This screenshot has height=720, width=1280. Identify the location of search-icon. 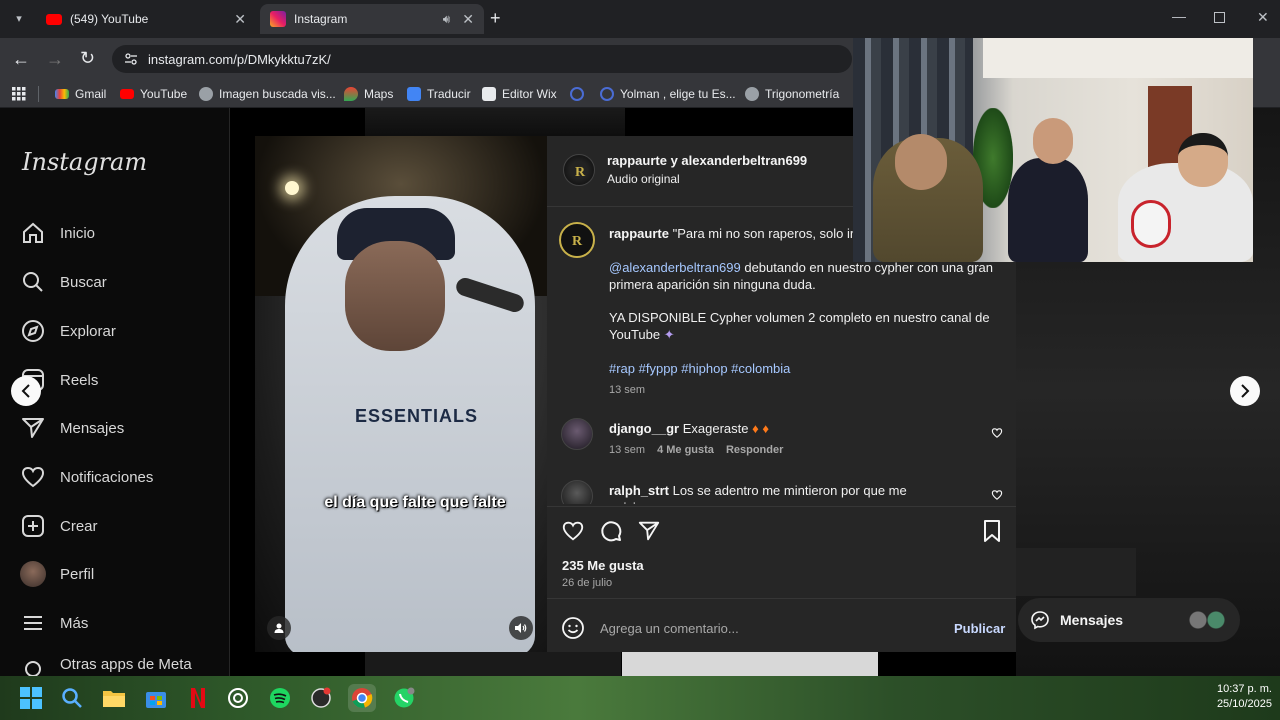
(72, 698).